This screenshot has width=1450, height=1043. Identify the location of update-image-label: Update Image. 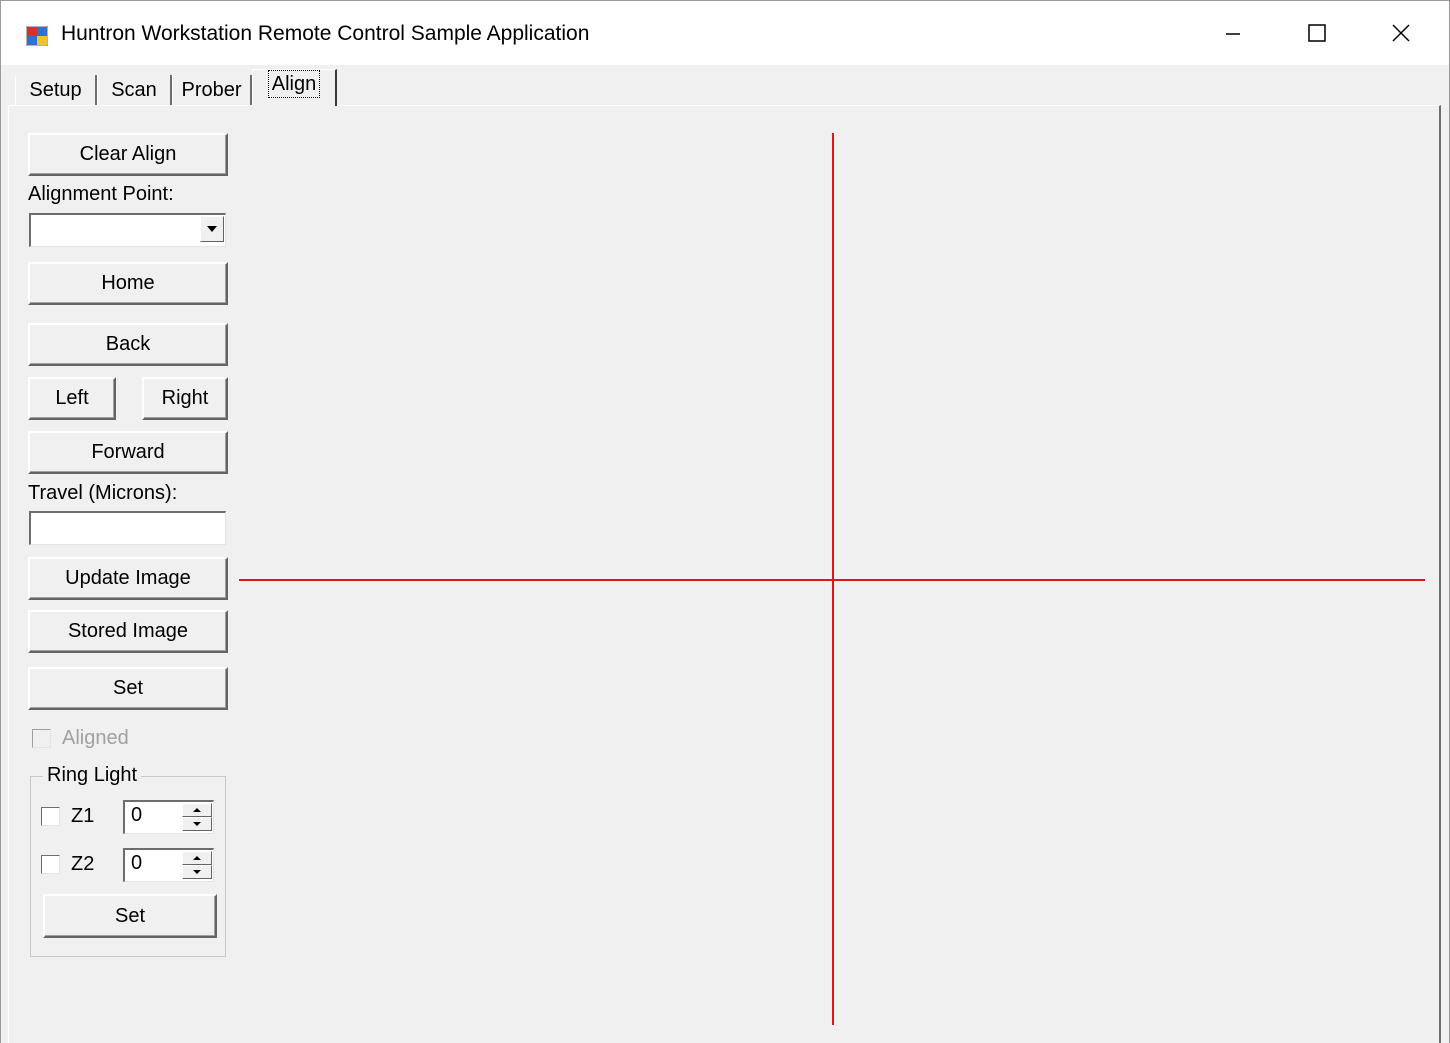
(128, 578).